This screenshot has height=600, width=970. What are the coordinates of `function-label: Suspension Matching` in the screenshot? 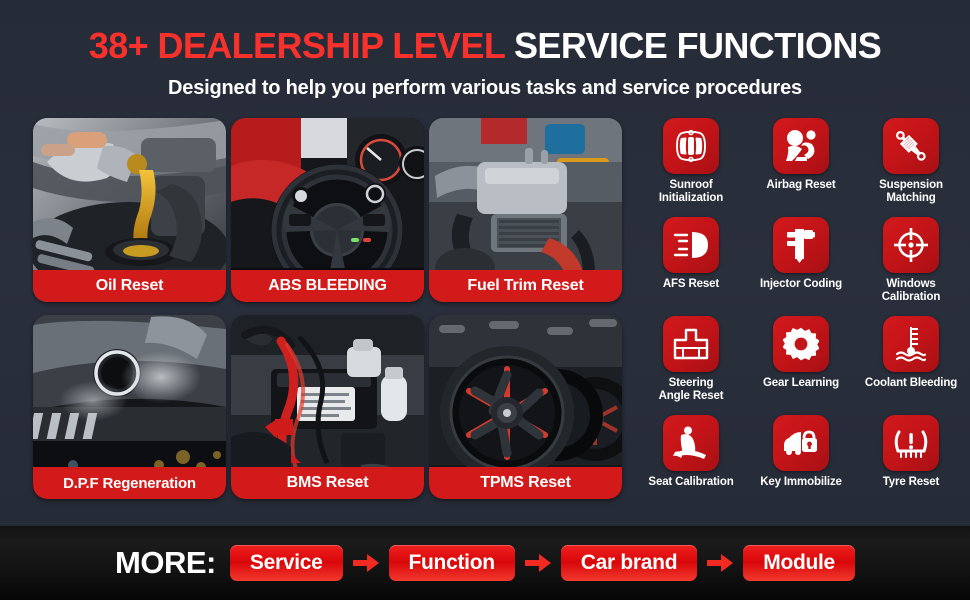 It's located at (911, 191).